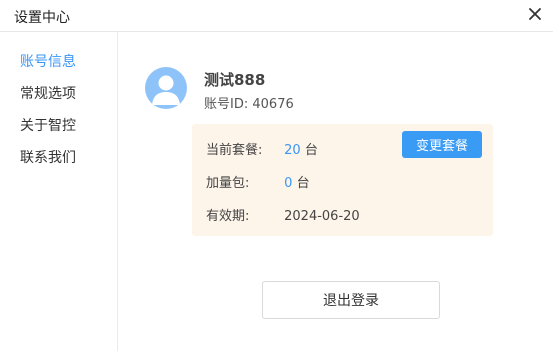 This screenshot has width=553, height=351. Describe the element at coordinates (226, 104) in the screenshot. I see `account-id-label: 账号ID:` at that location.